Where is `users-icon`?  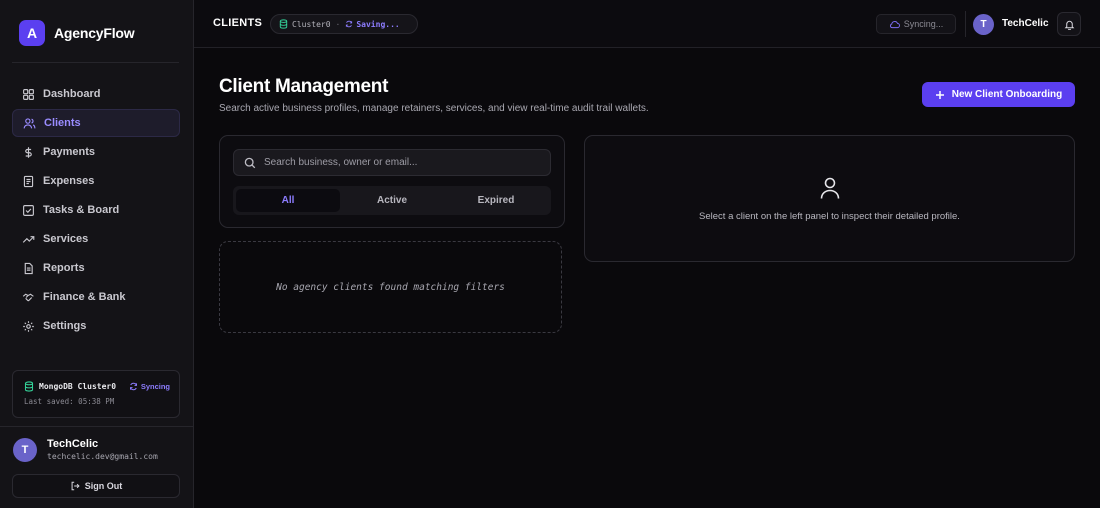 users-icon is located at coordinates (29, 122).